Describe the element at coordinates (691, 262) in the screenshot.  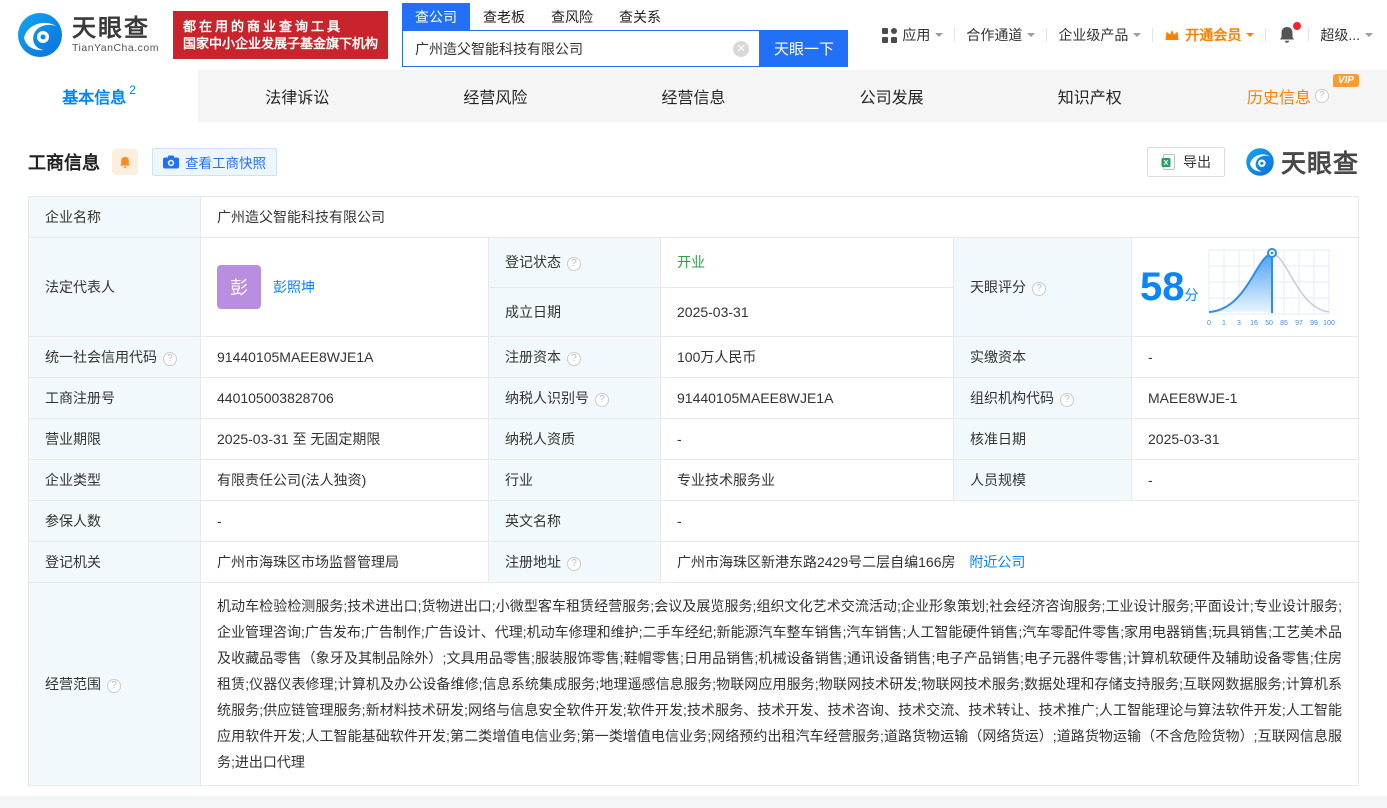
I see `status-badge: 开业` at that location.